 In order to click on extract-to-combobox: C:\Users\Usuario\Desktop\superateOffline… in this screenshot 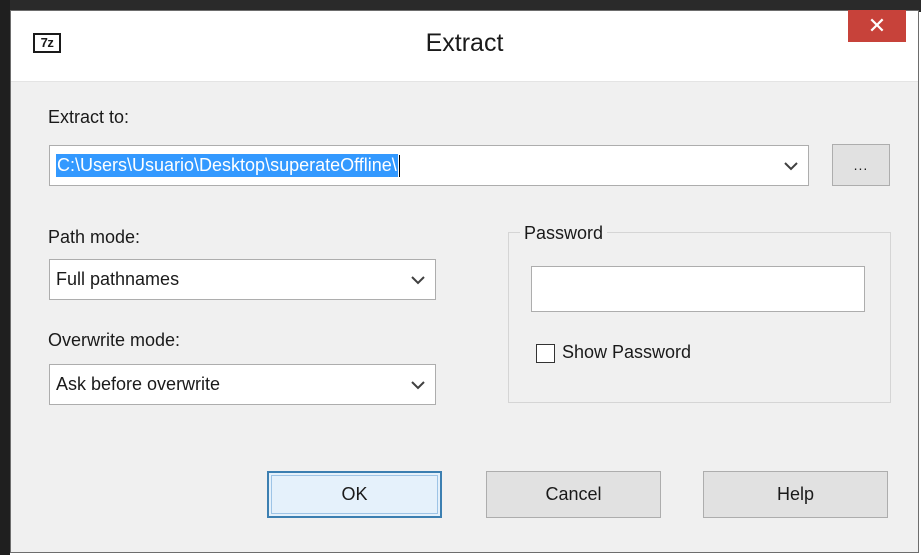, I will do `click(429, 165)`.